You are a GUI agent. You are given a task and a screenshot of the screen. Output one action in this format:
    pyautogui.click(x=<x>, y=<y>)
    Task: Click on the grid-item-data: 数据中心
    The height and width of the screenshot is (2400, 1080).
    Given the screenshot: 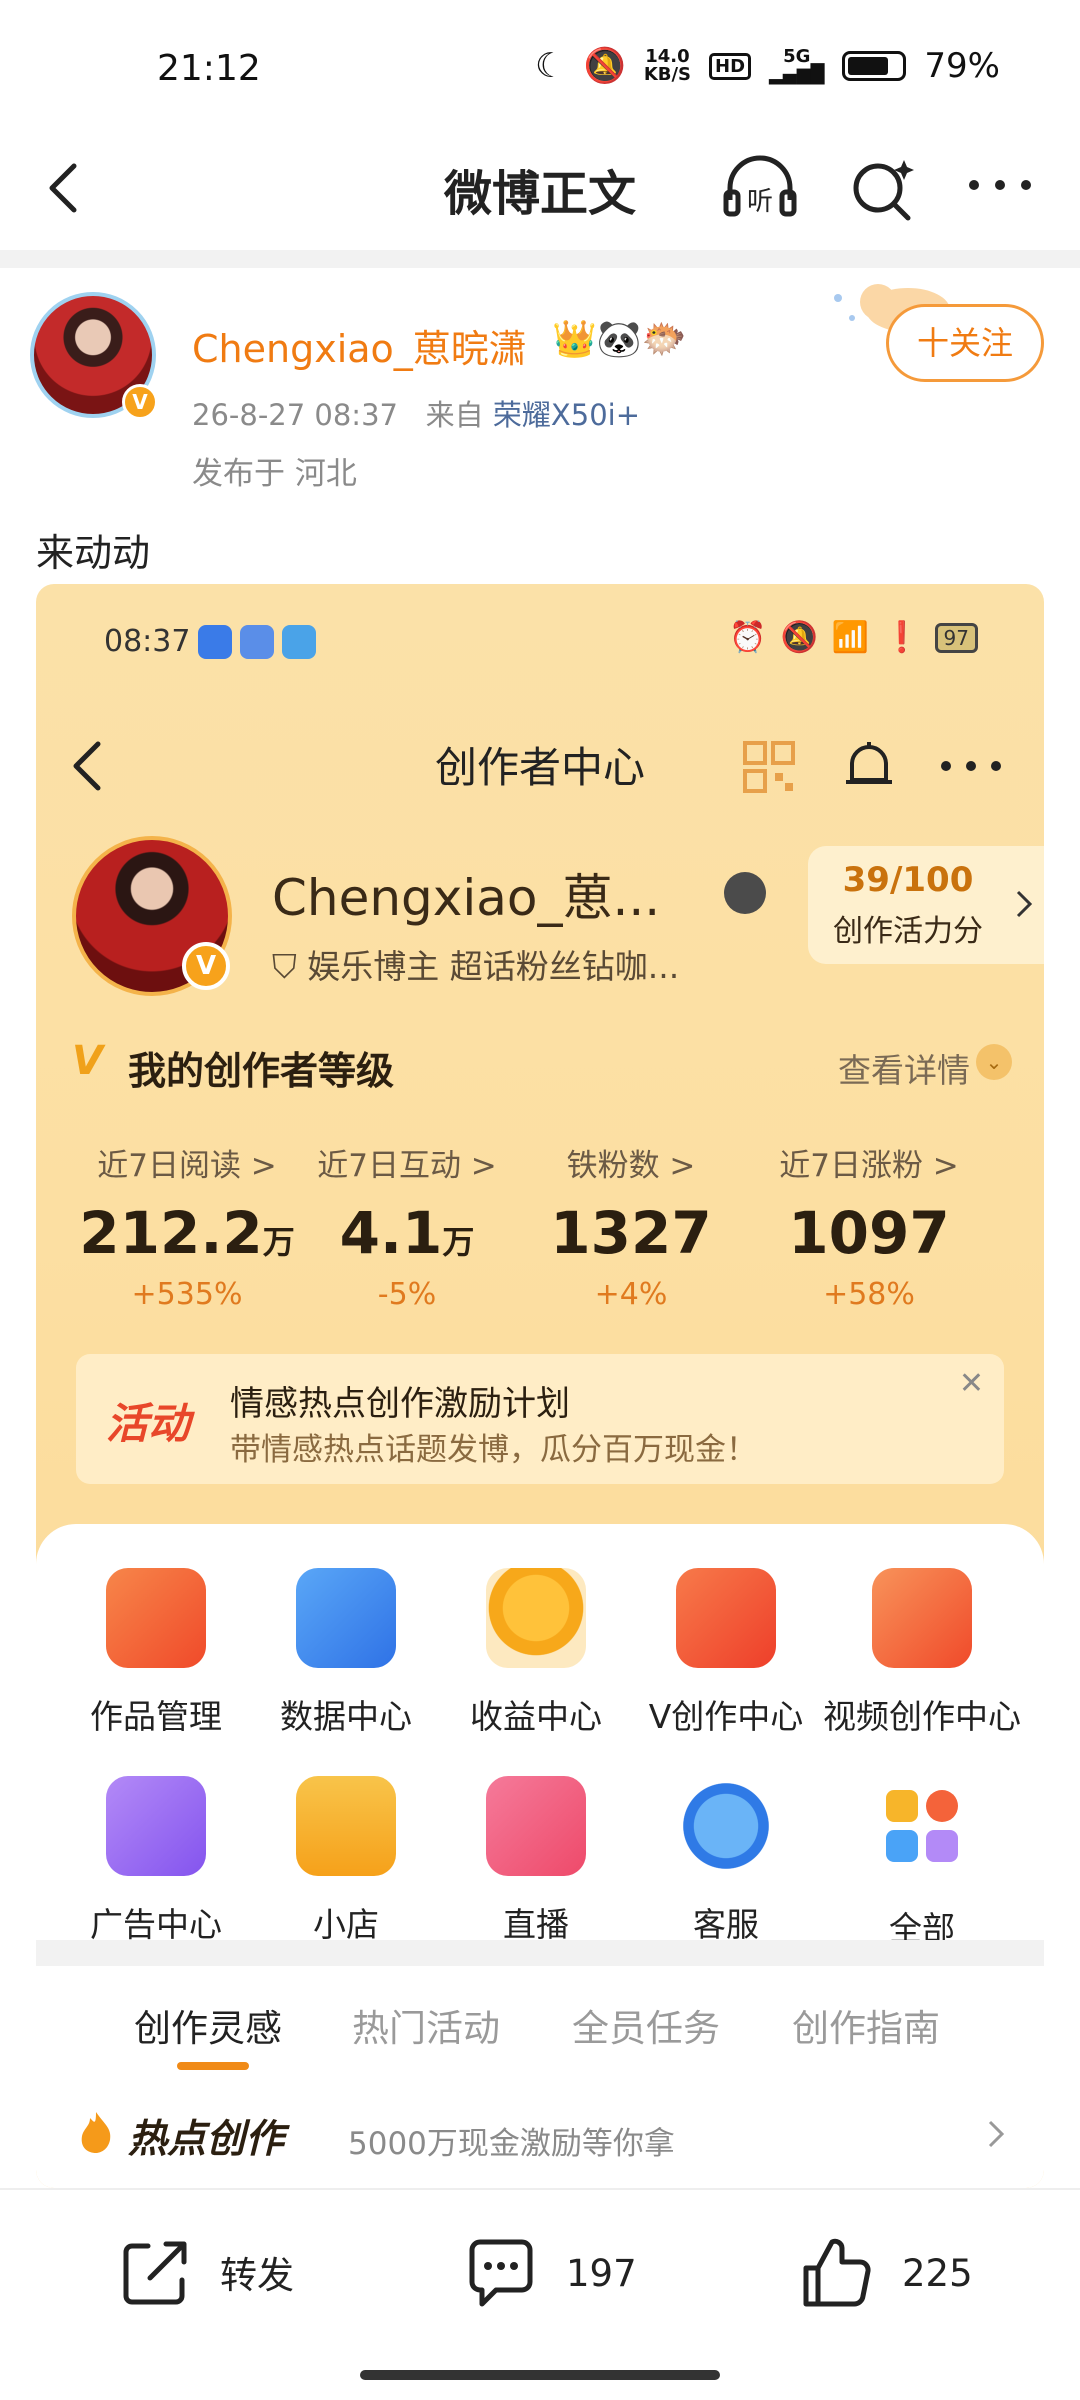 What is the action you would take?
    pyautogui.click(x=346, y=1653)
    